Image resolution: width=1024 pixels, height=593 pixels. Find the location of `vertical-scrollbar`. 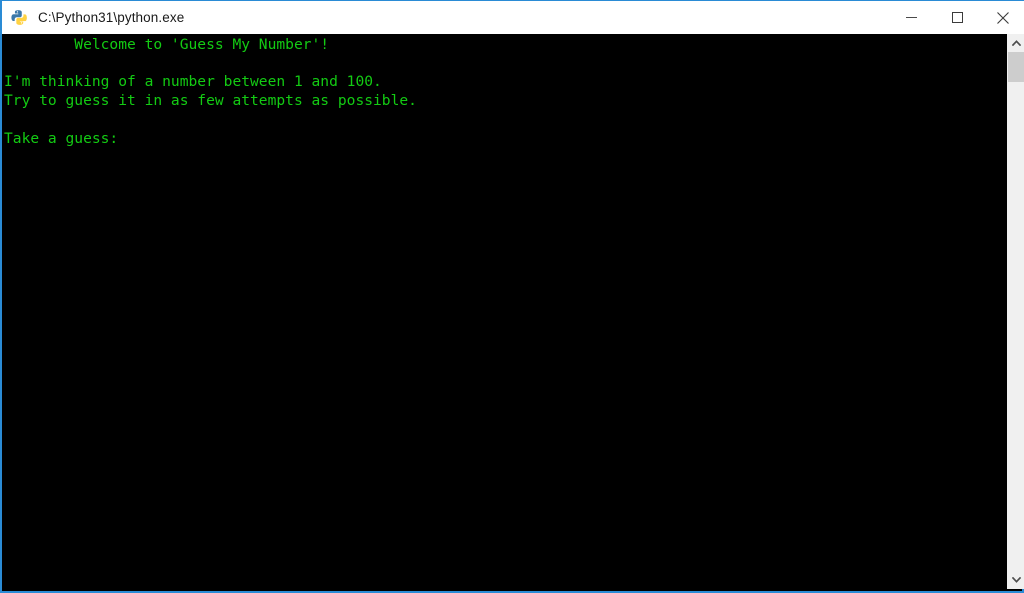

vertical-scrollbar is located at coordinates (1015, 311).